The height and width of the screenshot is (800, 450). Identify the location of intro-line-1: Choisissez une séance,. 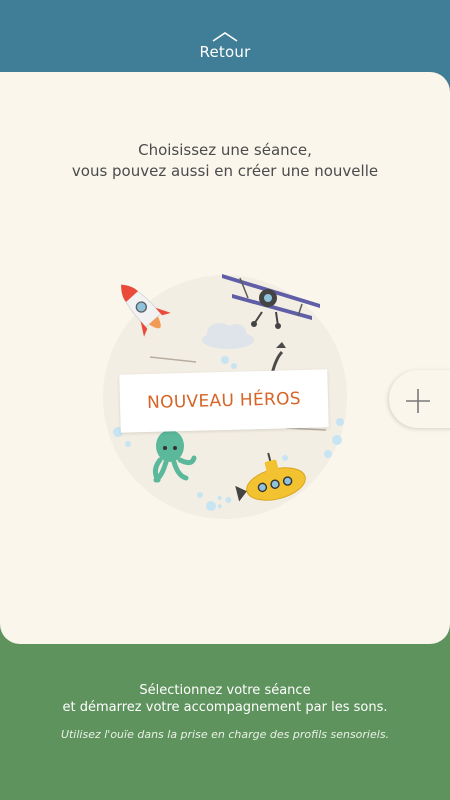
(225, 150).